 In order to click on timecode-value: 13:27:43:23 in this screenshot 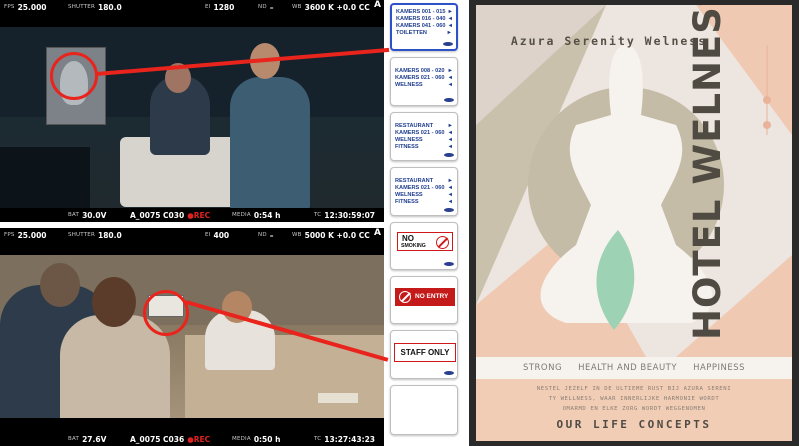, I will do `click(350, 439)`.